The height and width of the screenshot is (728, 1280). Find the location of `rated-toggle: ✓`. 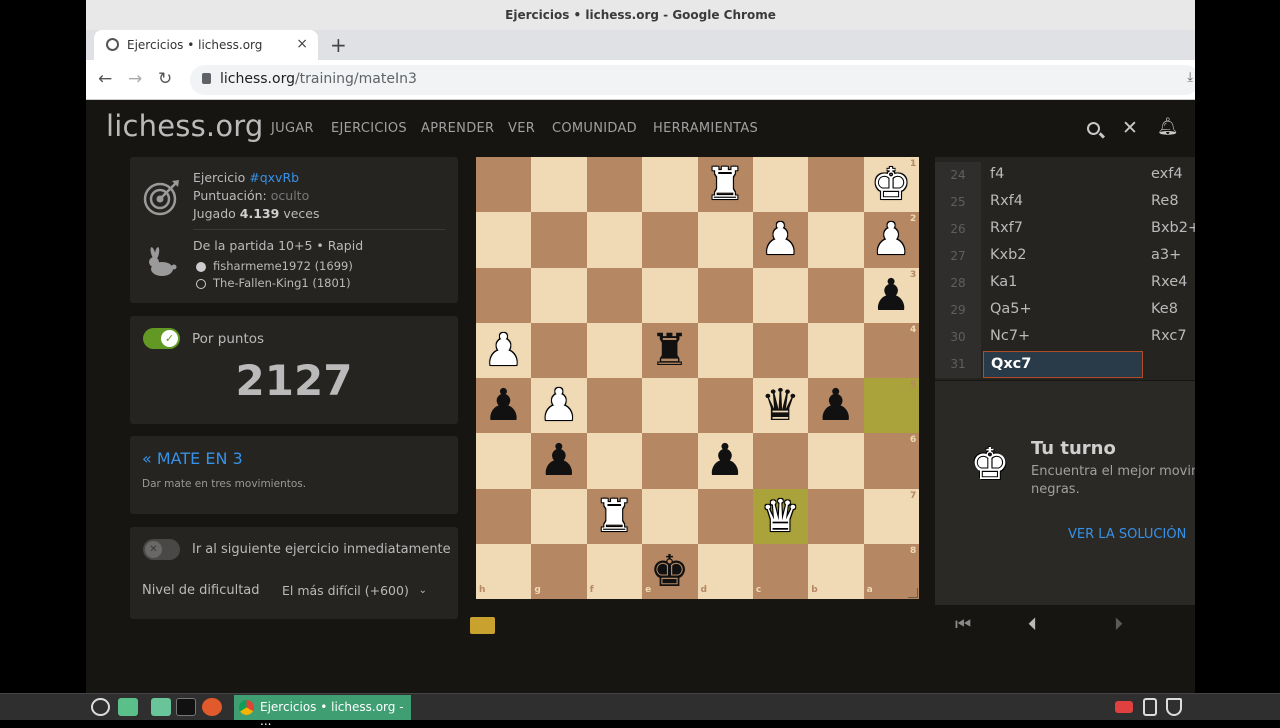

rated-toggle: ✓ is located at coordinates (161, 338).